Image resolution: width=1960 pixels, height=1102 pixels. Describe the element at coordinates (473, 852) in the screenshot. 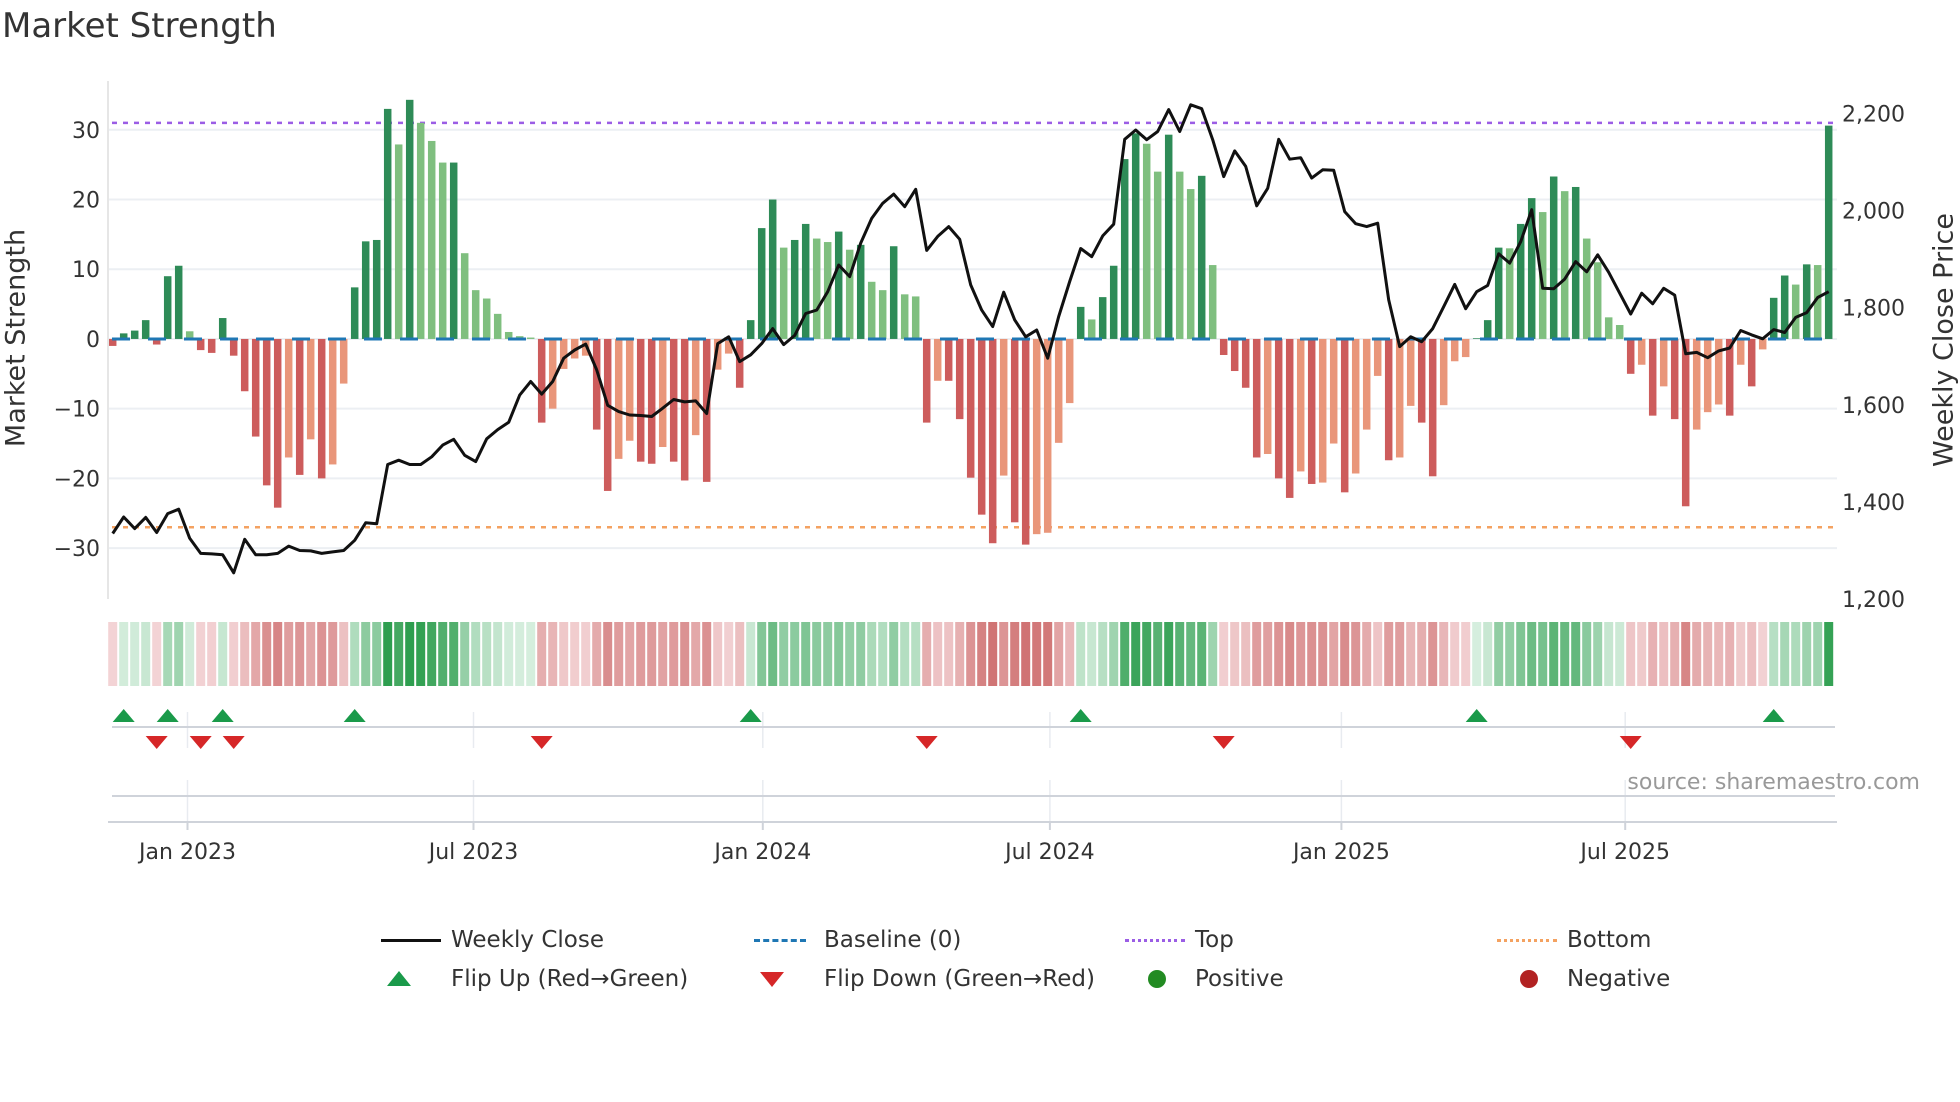

I see `x-tick-label: Jul 2023` at that location.